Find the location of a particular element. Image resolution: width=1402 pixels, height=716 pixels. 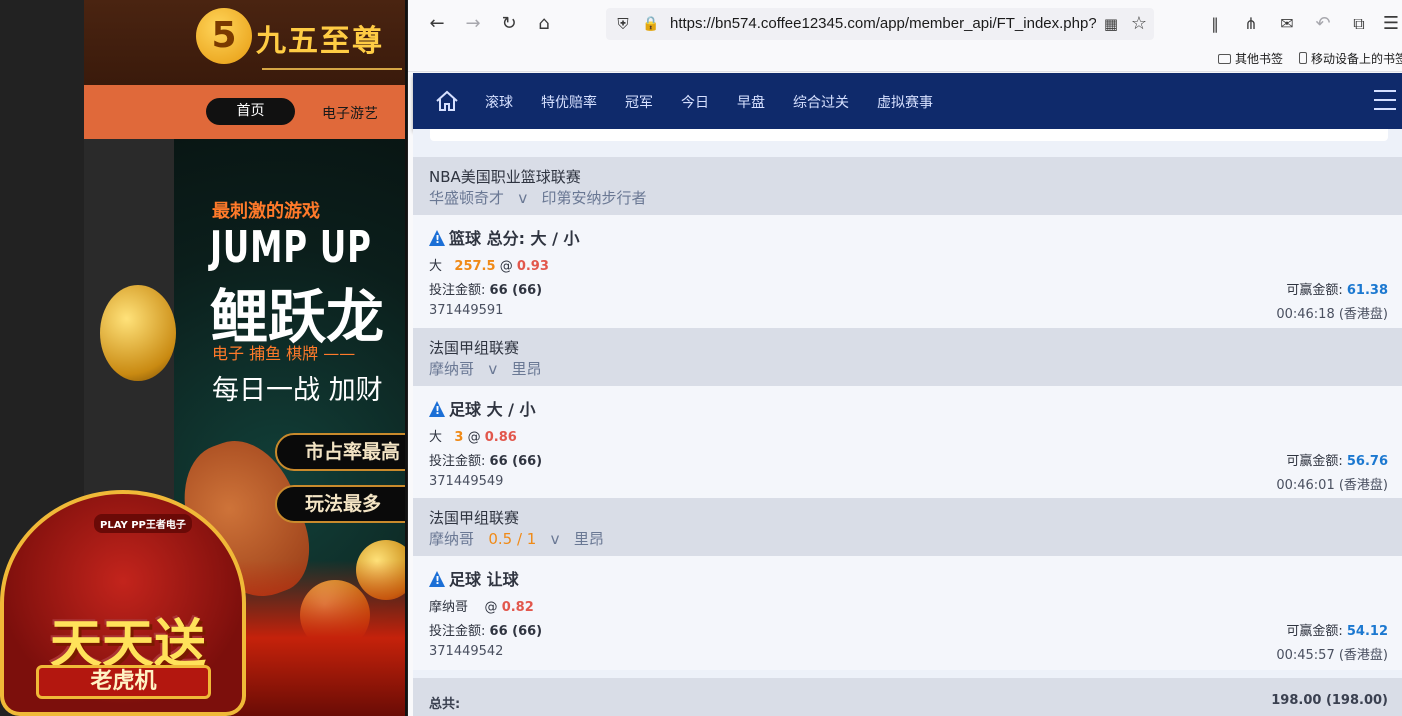

win-value: 56.76 is located at coordinates (1367, 461).